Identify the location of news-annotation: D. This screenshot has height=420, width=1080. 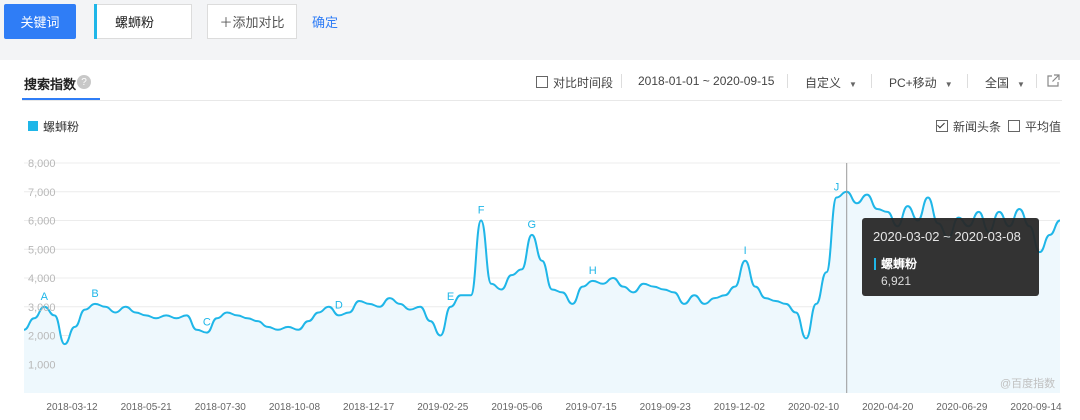
(339, 305).